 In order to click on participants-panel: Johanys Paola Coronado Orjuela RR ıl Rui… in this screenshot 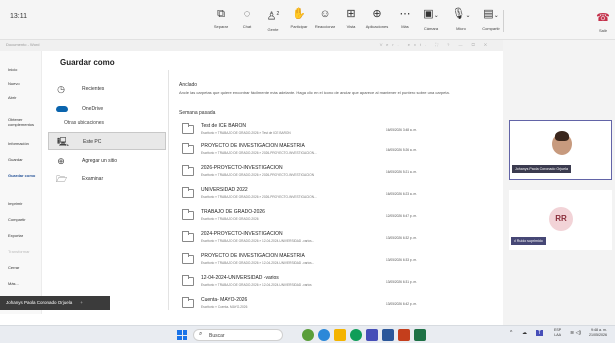, I will do `click(560, 182)`.